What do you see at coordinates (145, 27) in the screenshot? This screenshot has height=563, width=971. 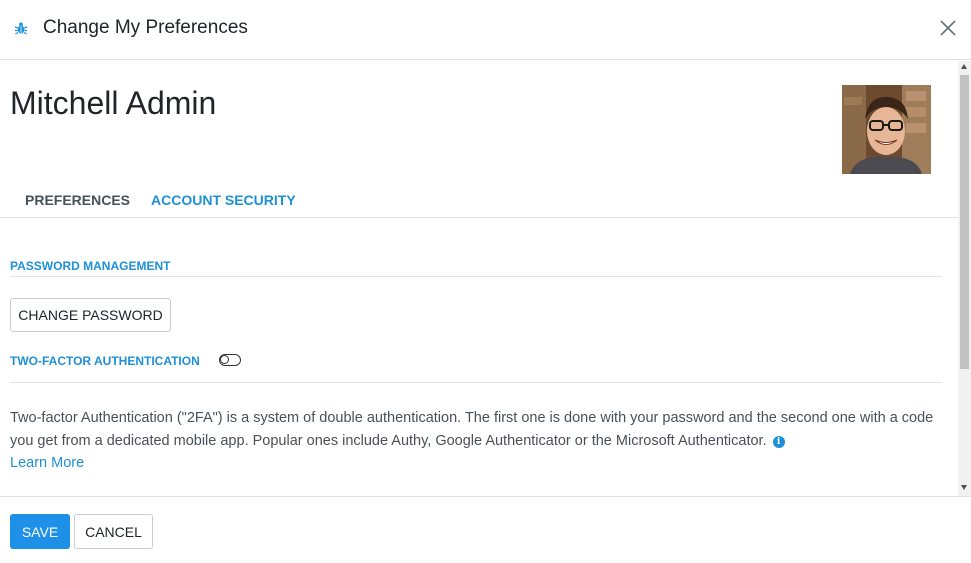 I see `dialog-title: Change My Preferences` at bounding box center [145, 27].